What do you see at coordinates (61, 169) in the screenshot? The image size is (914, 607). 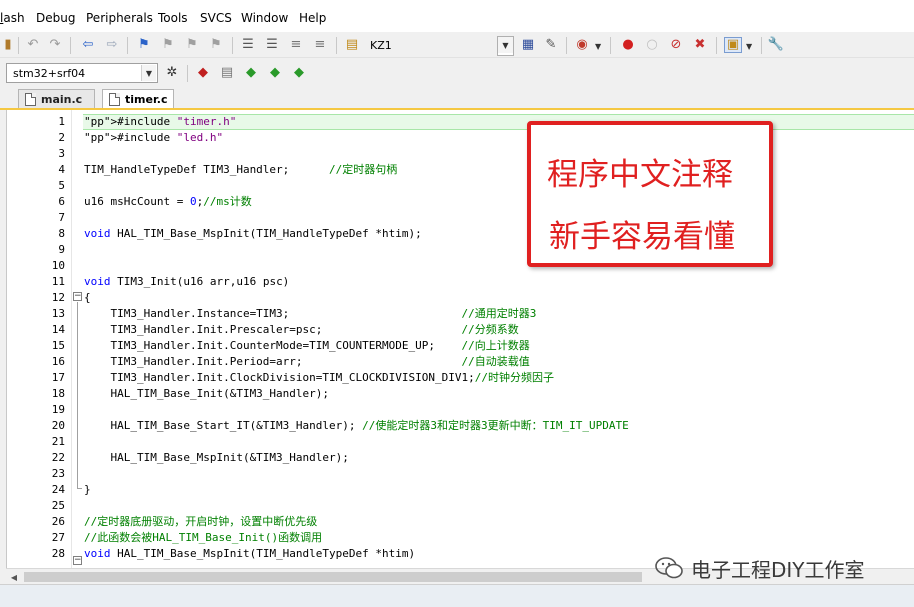 I see `line-number: 4` at bounding box center [61, 169].